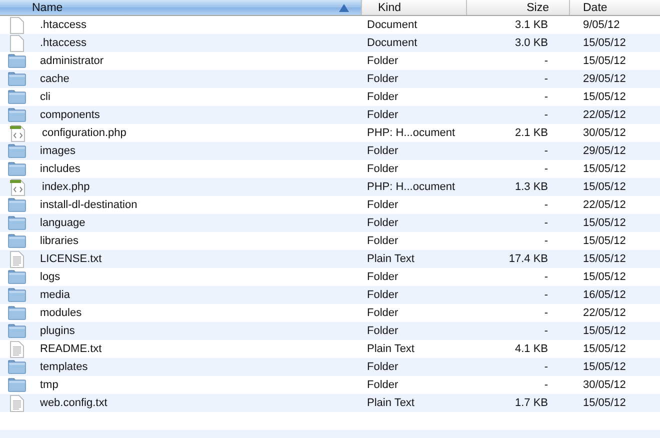 The image size is (660, 438). What do you see at coordinates (528, 259) in the screenshot?
I see `size-cell: 17.4 KB` at bounding box center [528, 259].